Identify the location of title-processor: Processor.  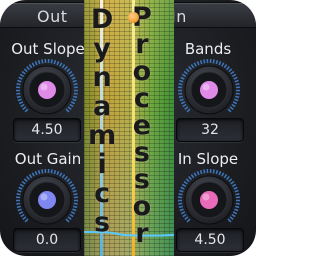
(142, 125).